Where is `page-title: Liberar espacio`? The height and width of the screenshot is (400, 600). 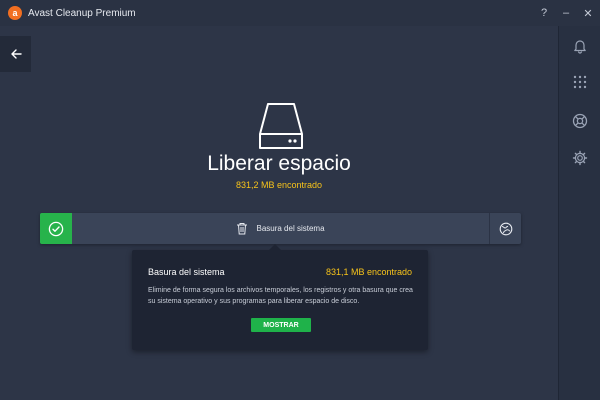
page-title: Liberar espacio is located at coordinates (279, 163).